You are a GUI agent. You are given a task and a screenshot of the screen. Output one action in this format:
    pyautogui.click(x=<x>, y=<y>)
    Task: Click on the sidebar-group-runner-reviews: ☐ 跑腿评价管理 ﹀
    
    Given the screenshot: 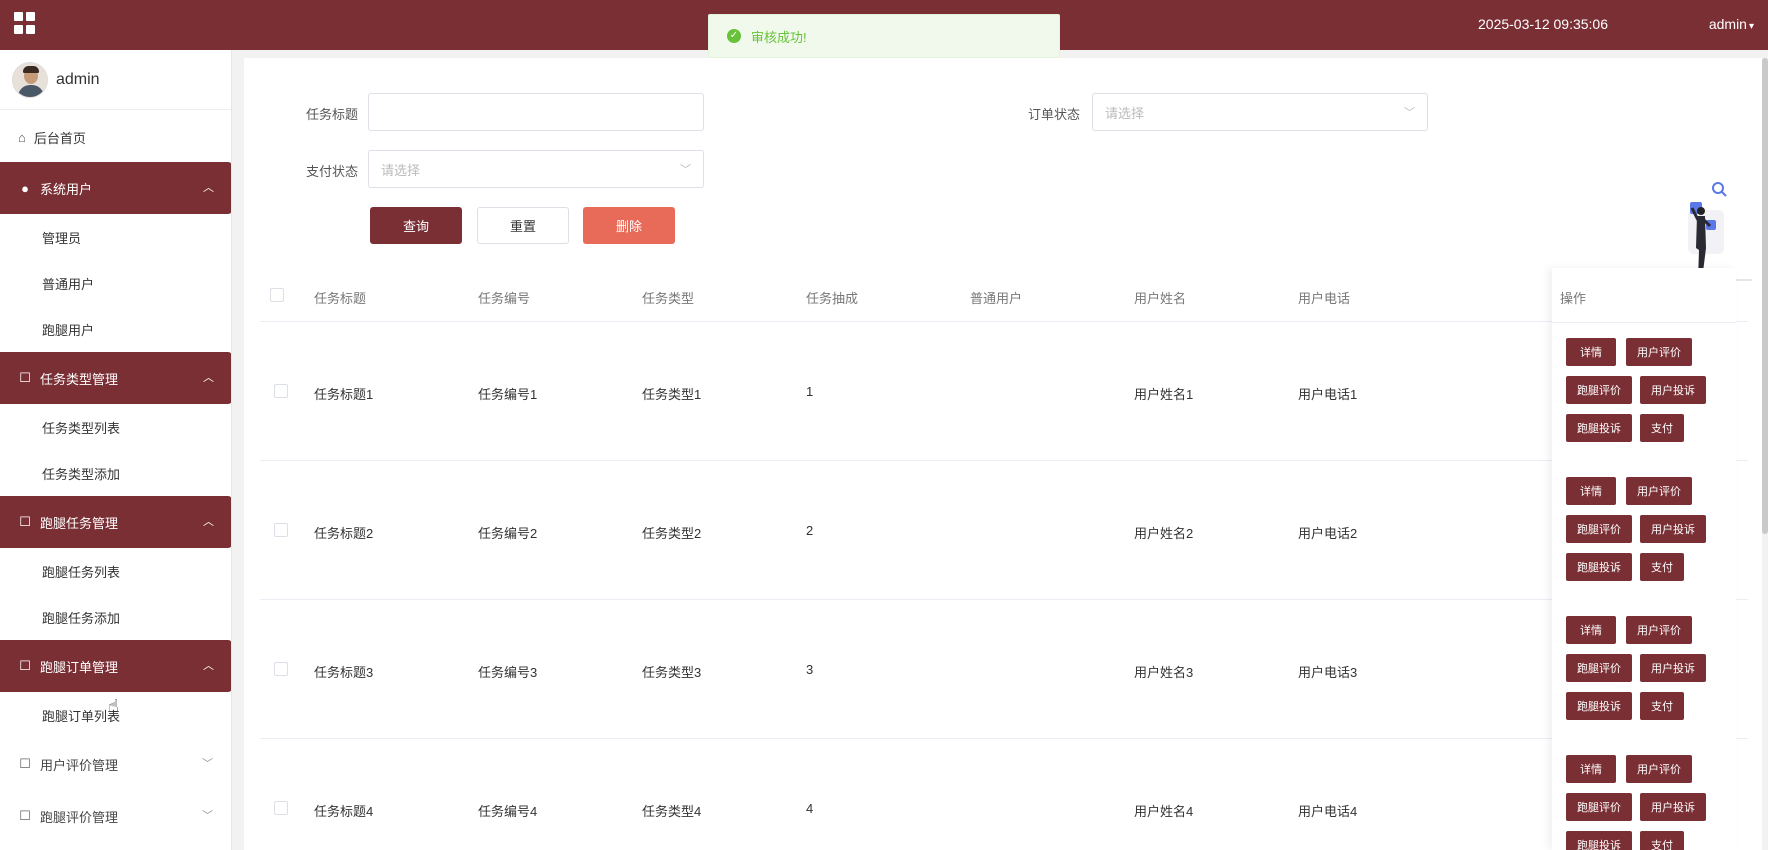 What is the action you would take?
    pyautogui.click(x=115, y=816)
    